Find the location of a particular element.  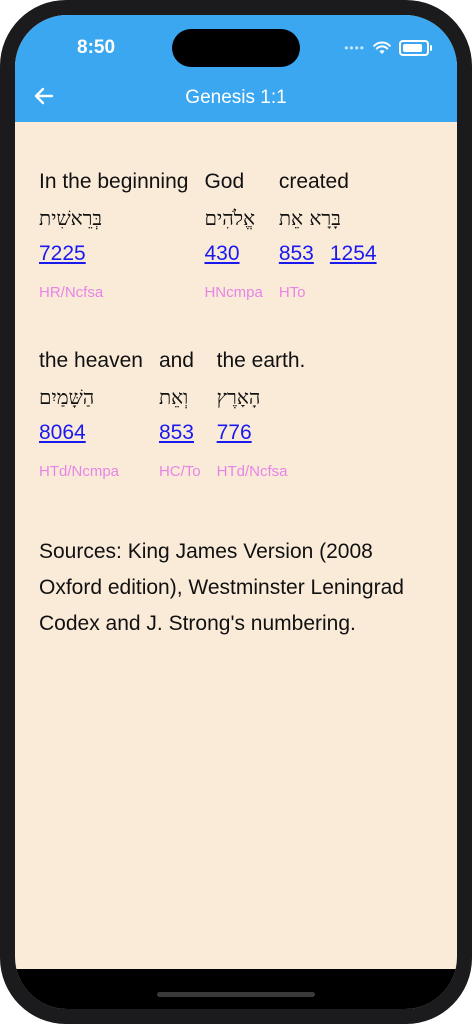

page-title: Genesis 1:1 is located at coordinates (236, 97).